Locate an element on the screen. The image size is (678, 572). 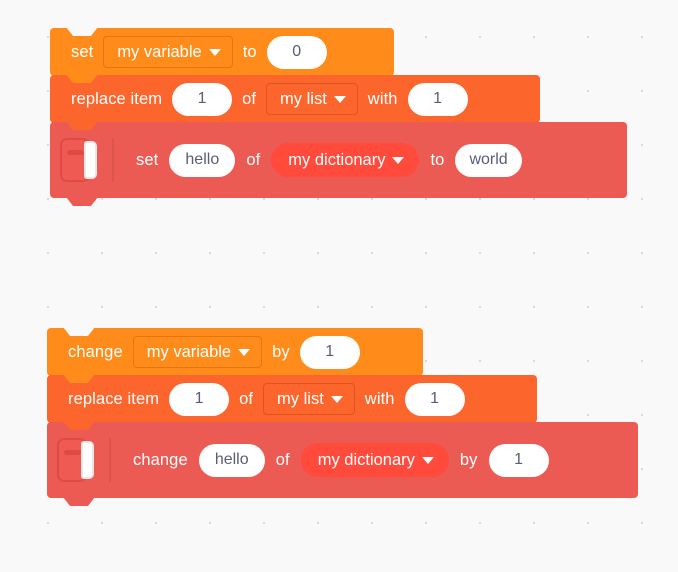
block-change-dictionary: change hello of my dictionary by 1 is located at coordinates (342, 460).